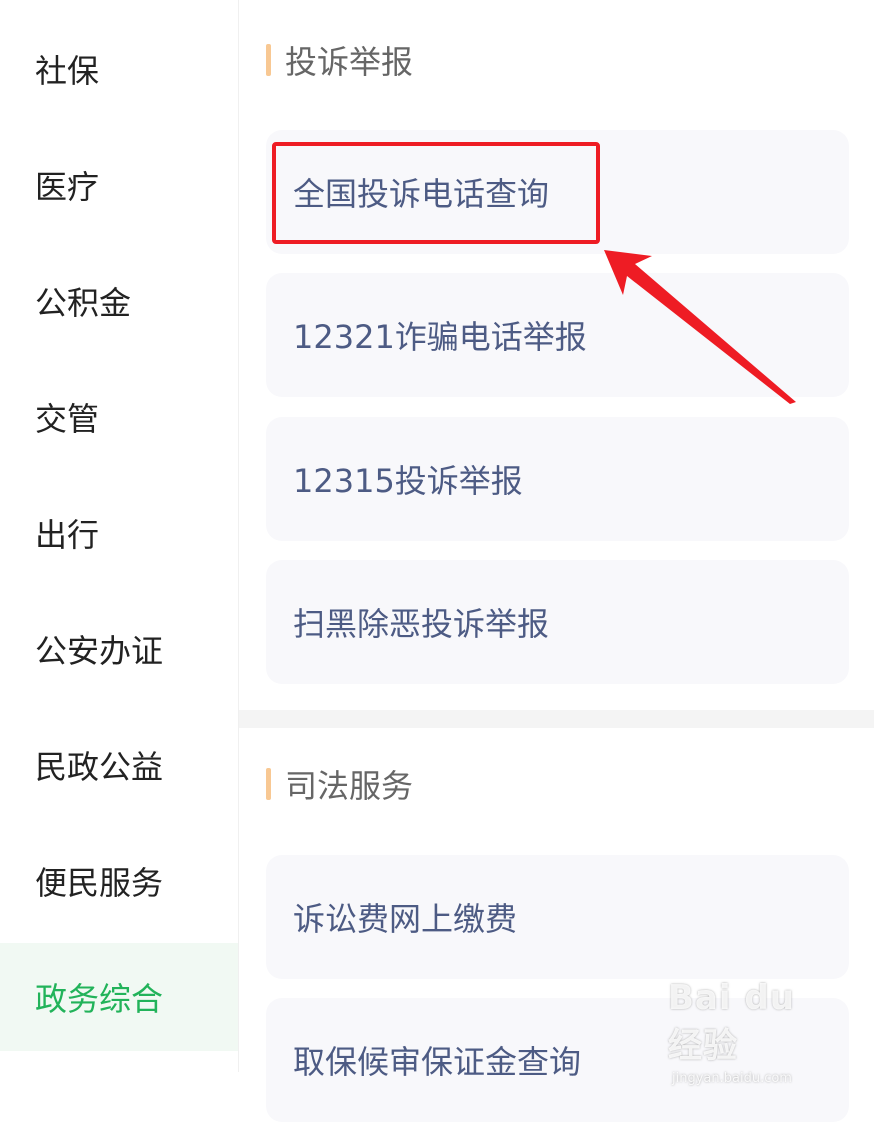  What do you see at coordinates (731, 1022) in the screenshot?
I see `watermark-logo-text: Bai du 经验` at bounding box center [731, 1022].